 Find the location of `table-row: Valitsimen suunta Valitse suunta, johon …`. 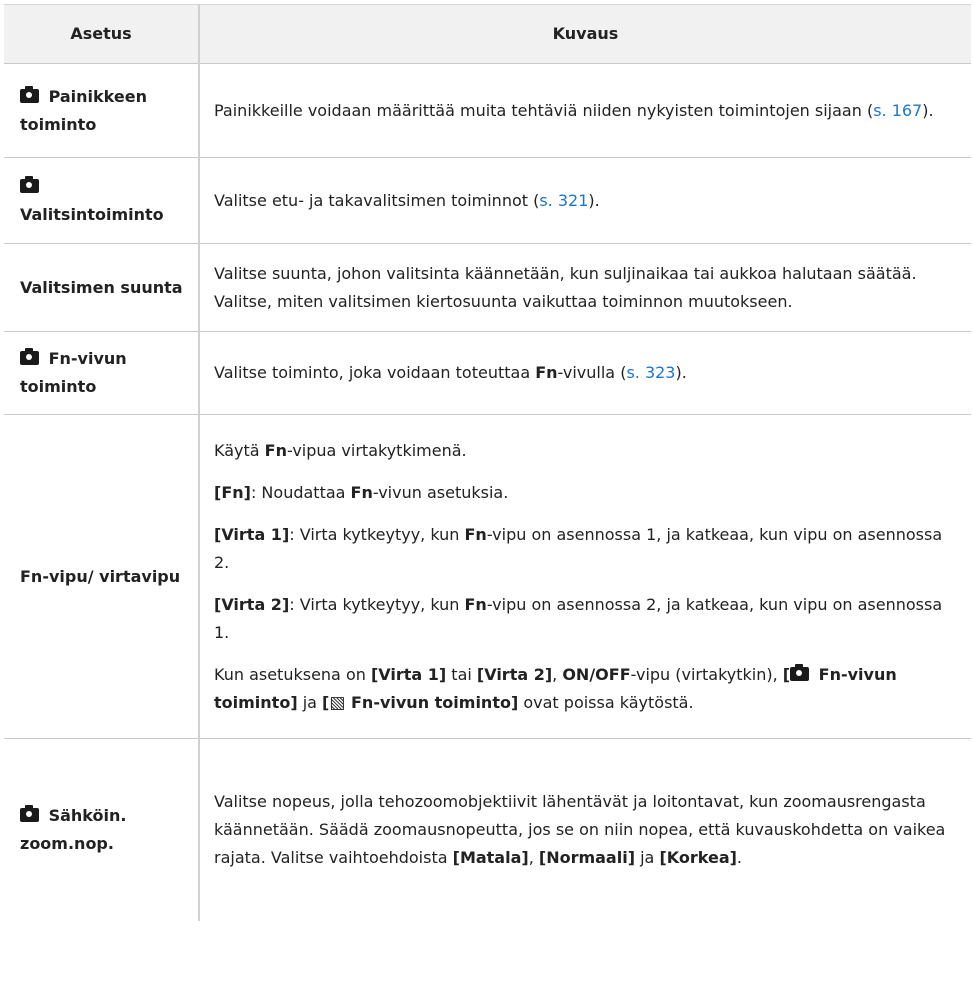

table-row: Valitsimen suunta Valitse suunta, johon … is located at coordinates (487, 287).